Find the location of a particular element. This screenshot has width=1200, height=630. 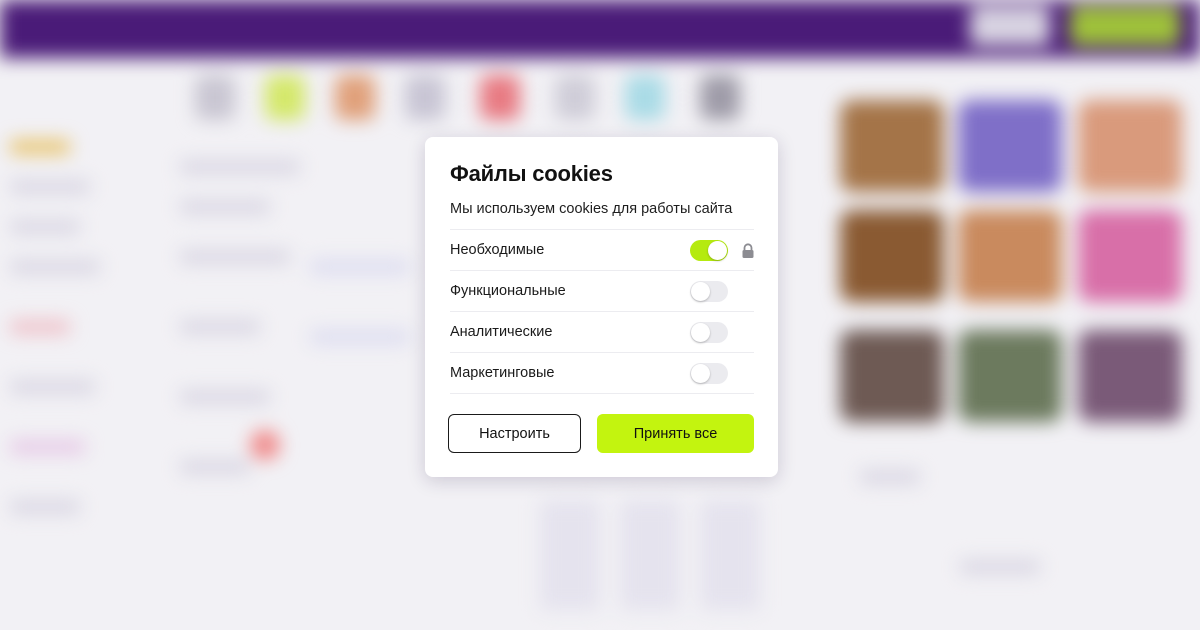

necessary-cookies-toggle is located at coordinates (709, 250).